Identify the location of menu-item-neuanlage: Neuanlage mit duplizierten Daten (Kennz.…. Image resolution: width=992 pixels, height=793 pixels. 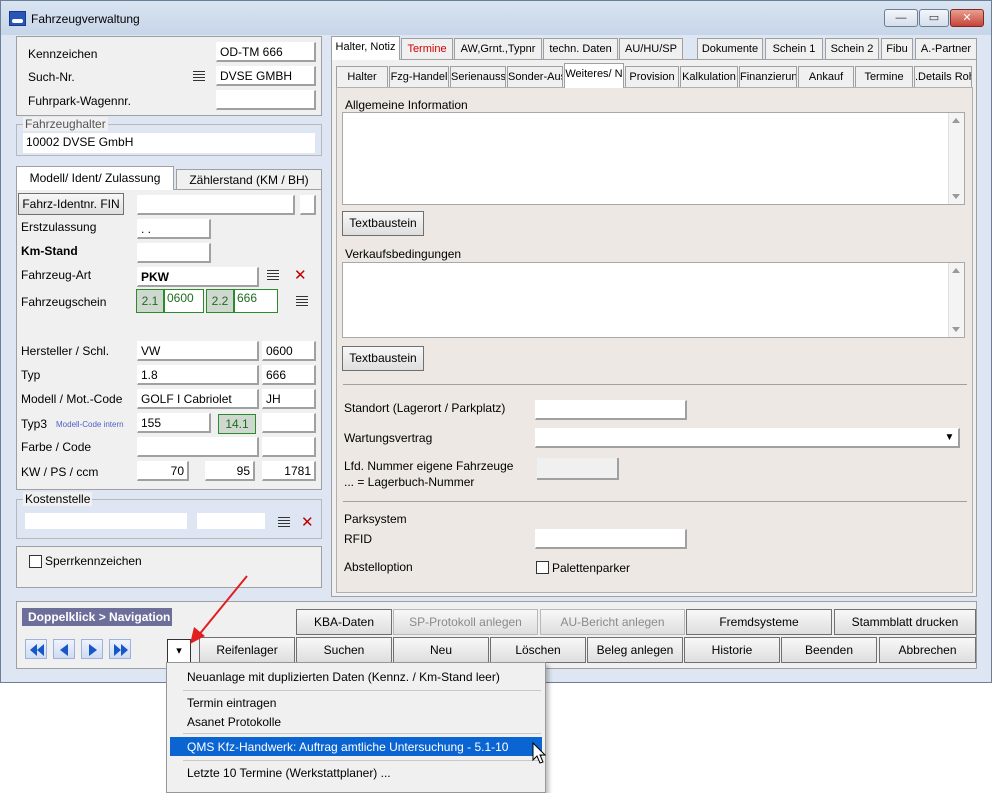
(343, 677).